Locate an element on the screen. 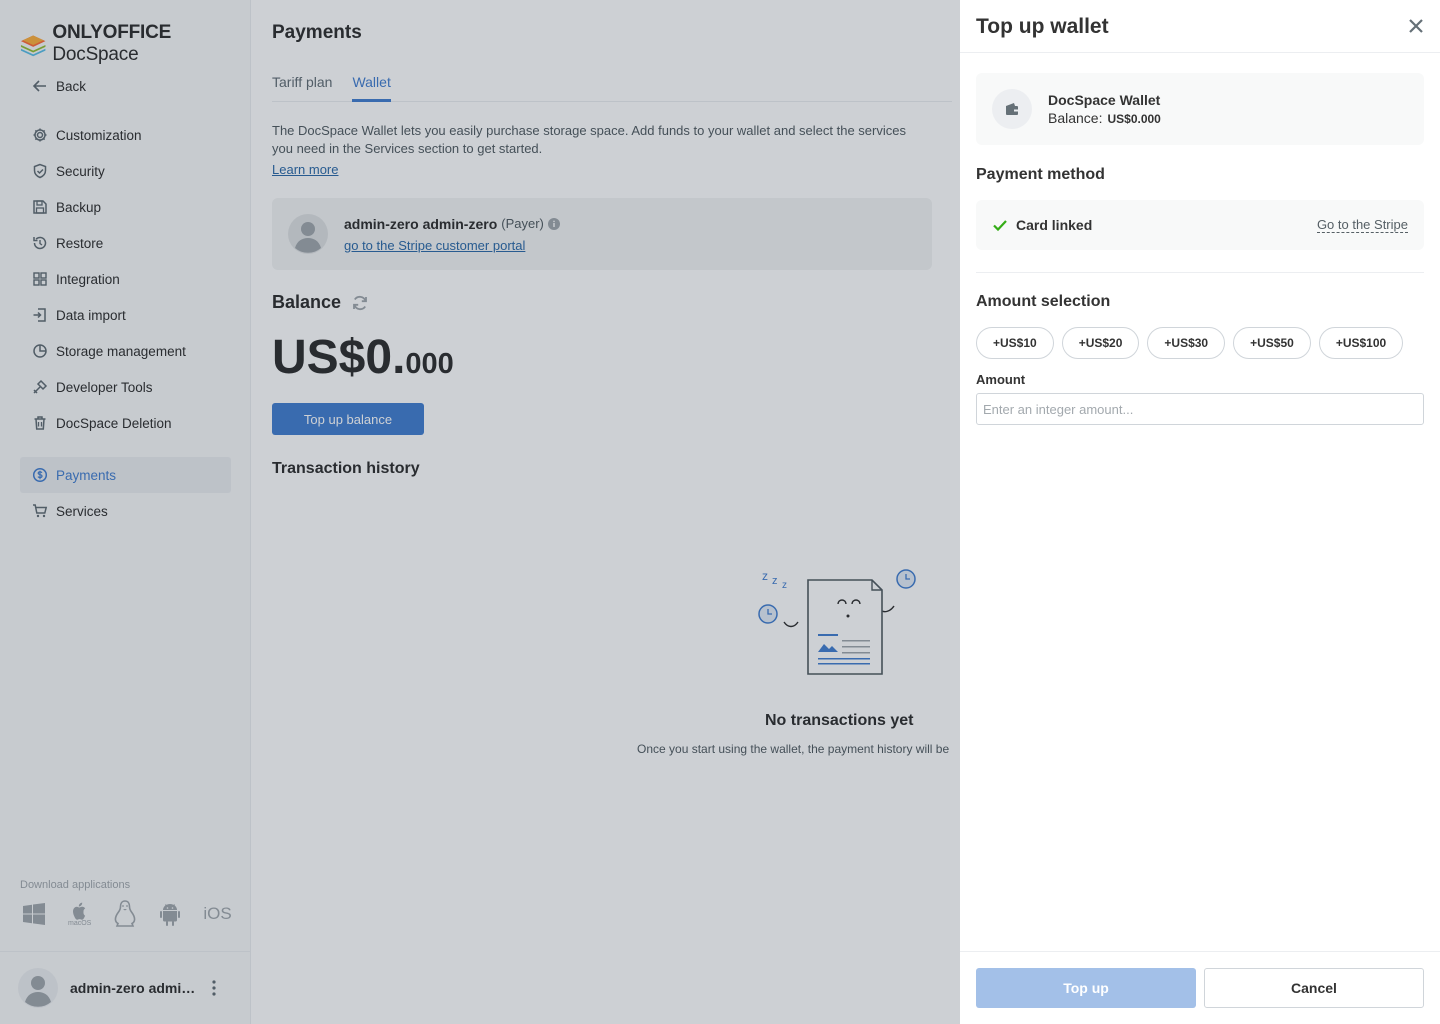  panel-footer: Top up Cancel is located at coordinates (1200, 987).